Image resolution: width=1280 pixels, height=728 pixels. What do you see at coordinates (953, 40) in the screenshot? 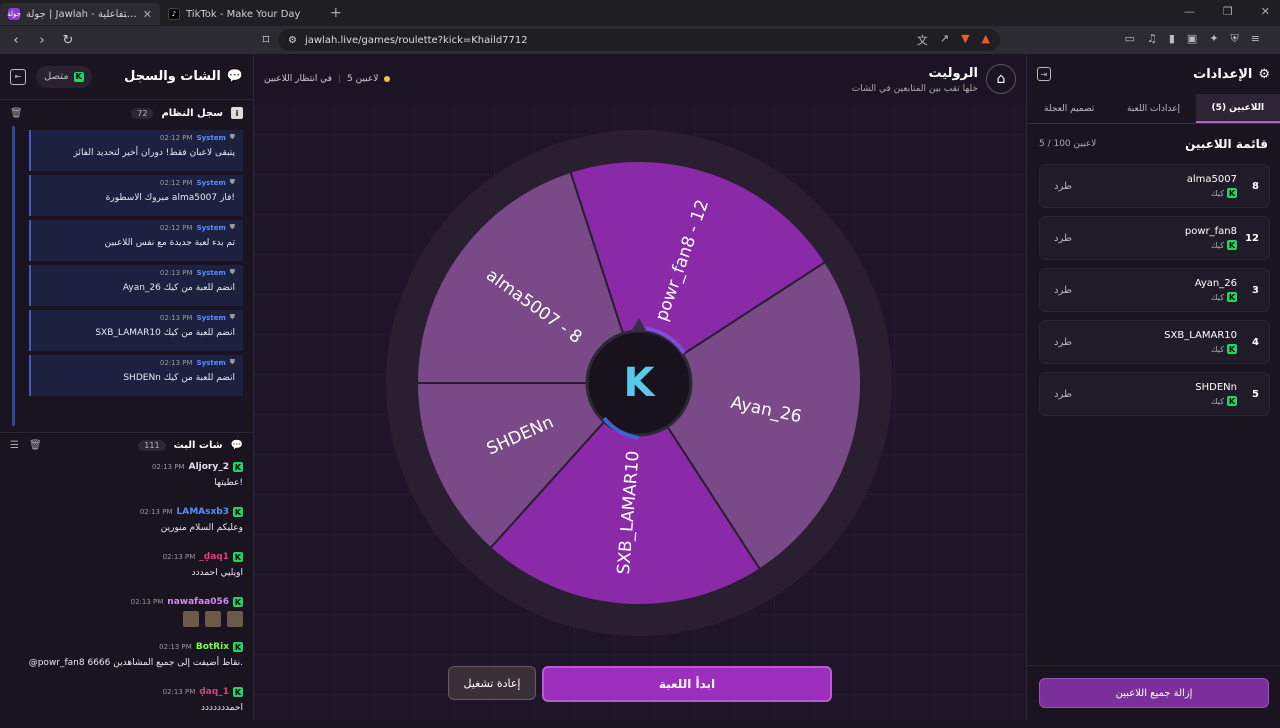
I see `url-actions: 文 ↗ ▼ ▲` at bounding box center [953, 40].